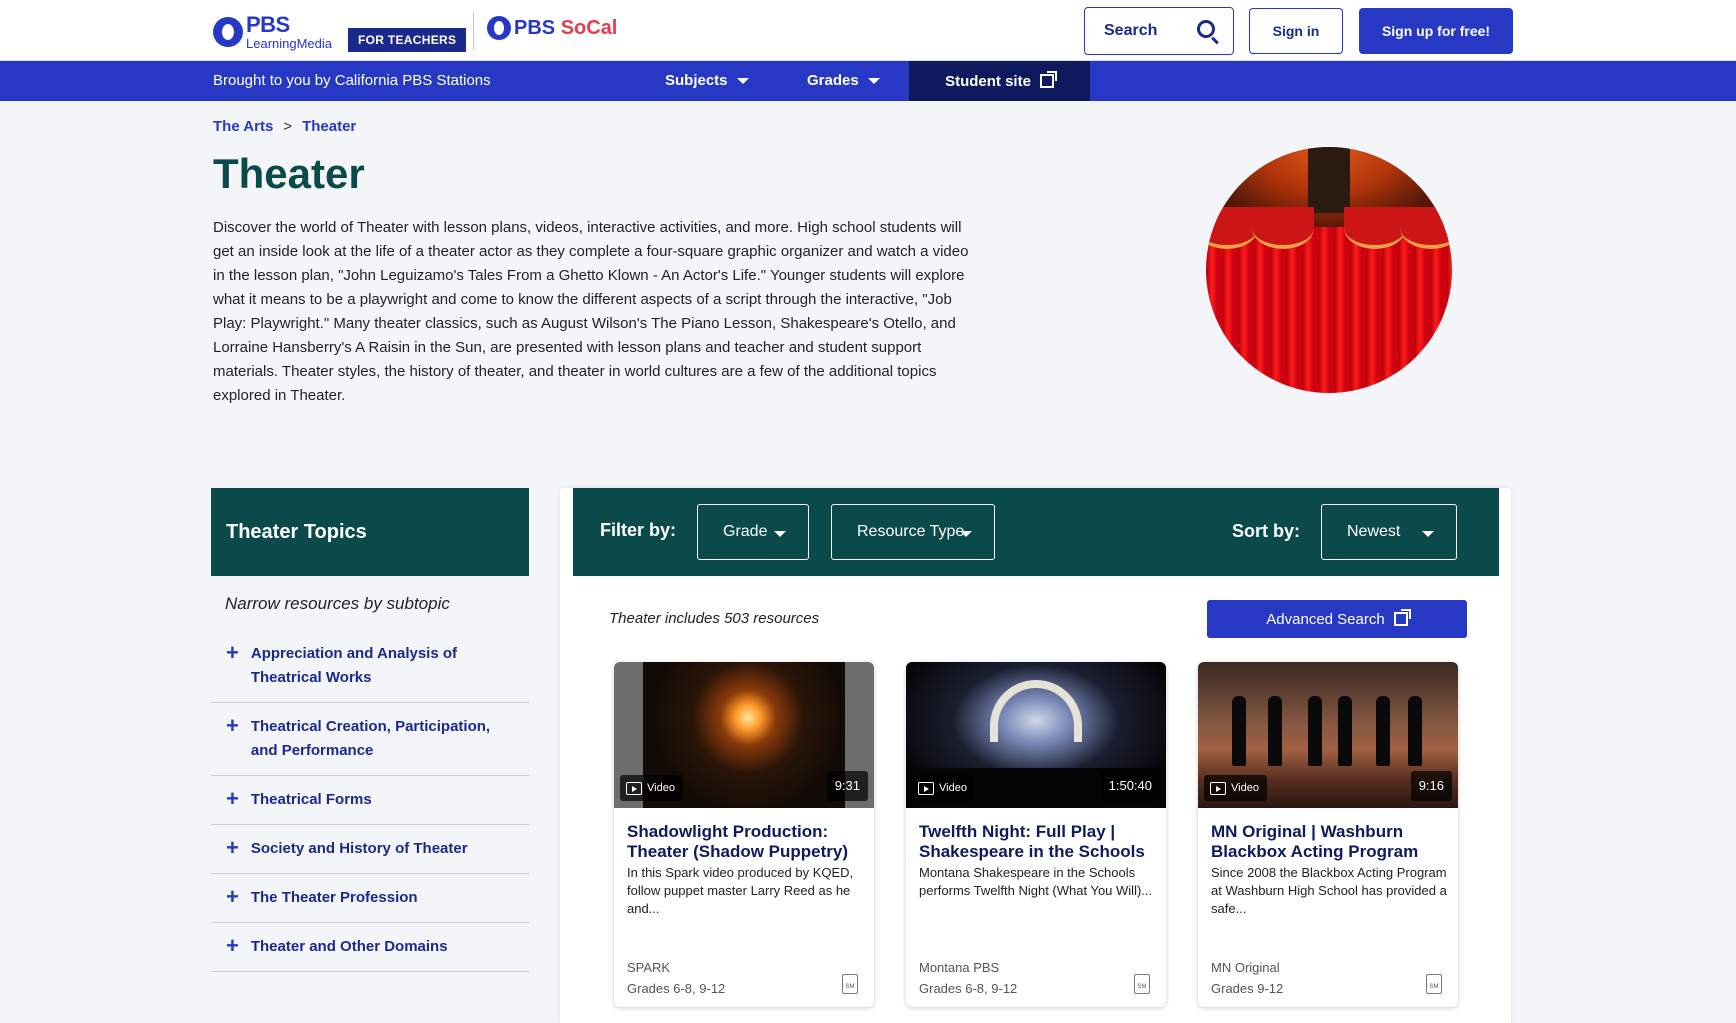  What do you see at coordinates (359, 848) in the screenshot?
I see `subtopic-label: Society and History of Theater` at bounding box center [359, 848].